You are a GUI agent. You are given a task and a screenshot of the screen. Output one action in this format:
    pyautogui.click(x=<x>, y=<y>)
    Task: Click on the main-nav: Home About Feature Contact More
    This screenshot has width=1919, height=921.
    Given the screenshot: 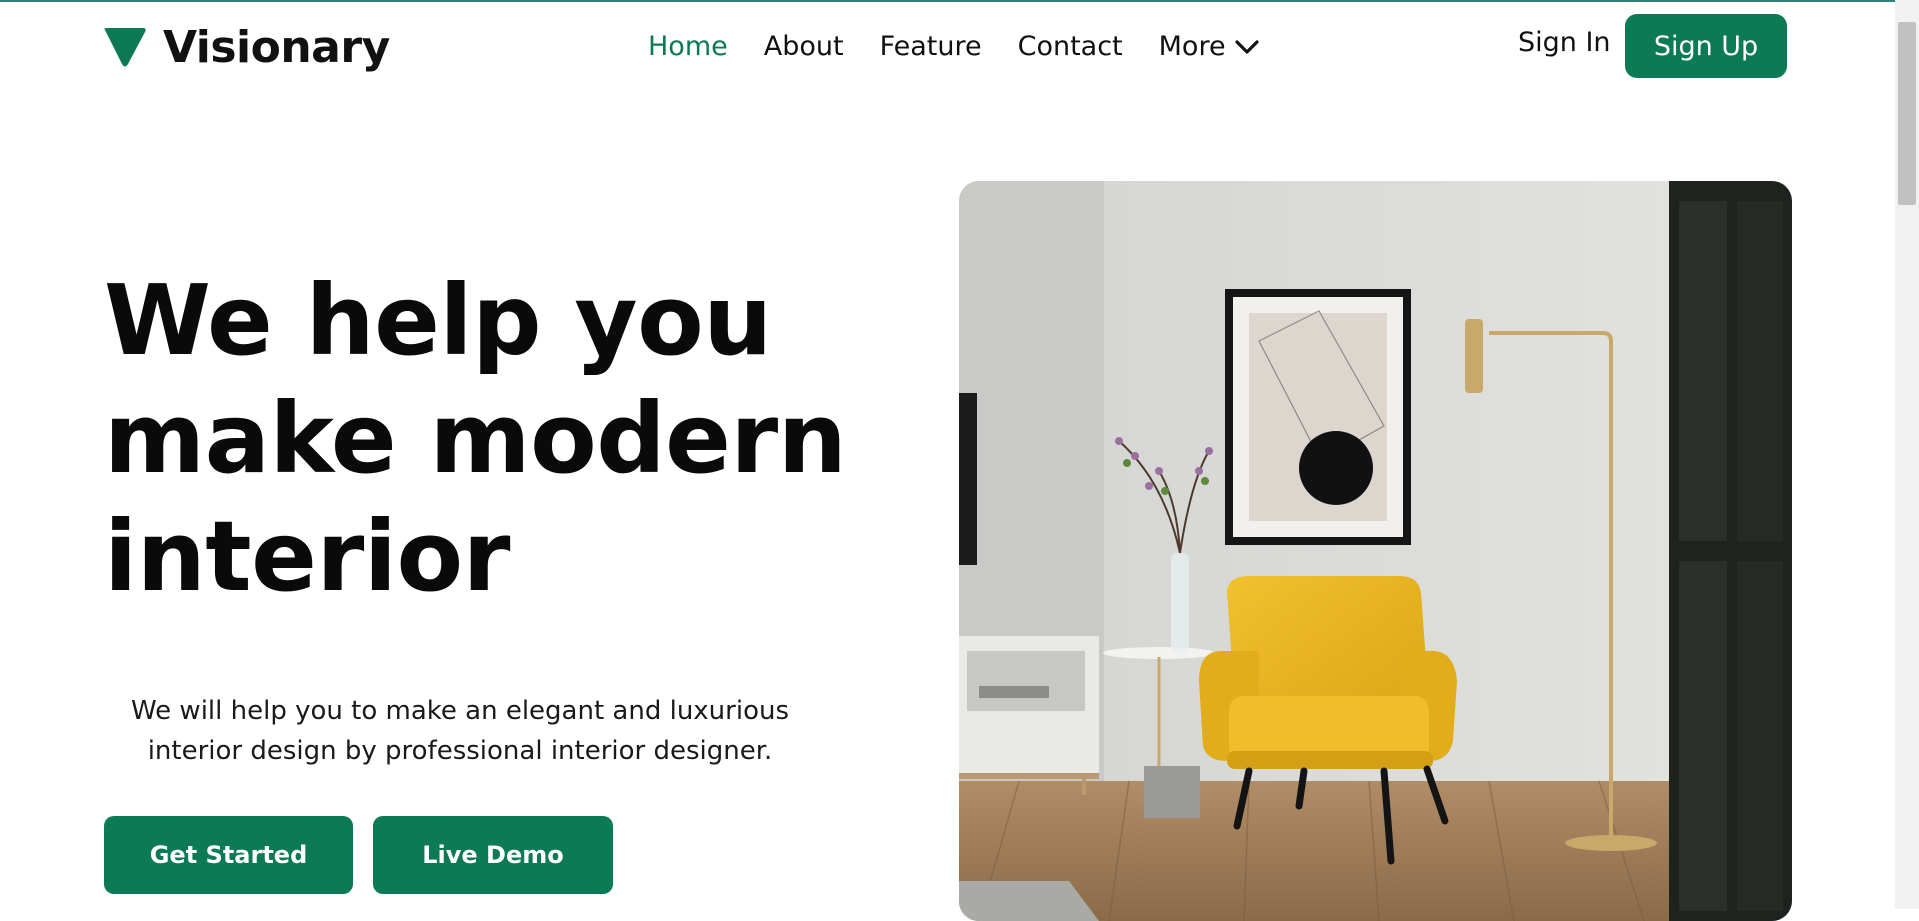 What is the action you would take?
    pyautogui.click(x=954, y=47)
    